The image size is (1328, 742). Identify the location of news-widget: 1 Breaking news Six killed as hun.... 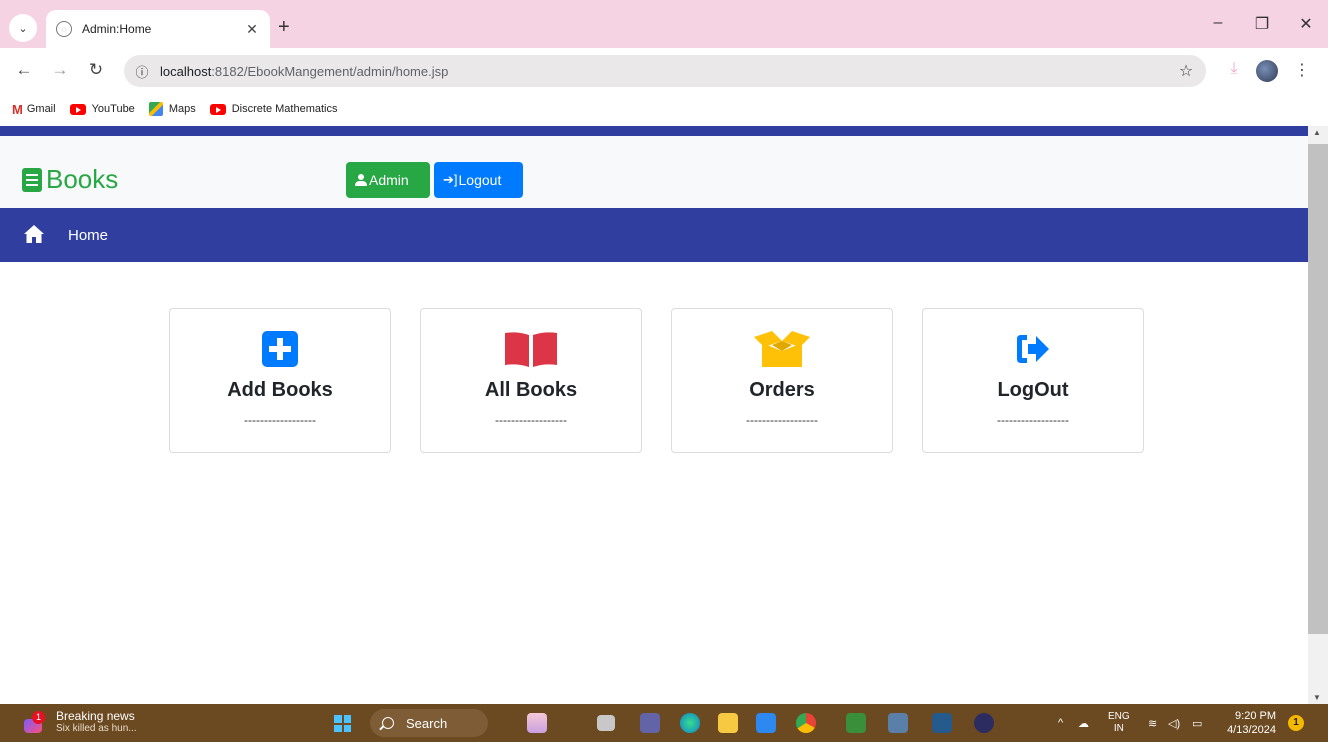
(79, 722).